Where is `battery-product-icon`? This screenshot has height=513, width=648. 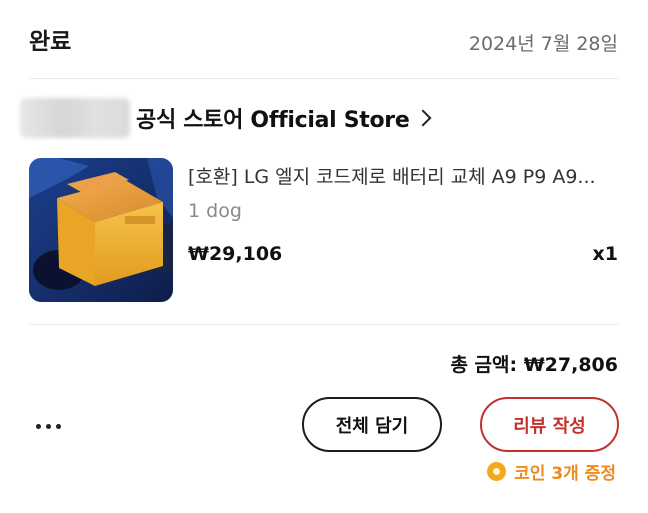 battery-product-icon is located at coordinates (101, 230).